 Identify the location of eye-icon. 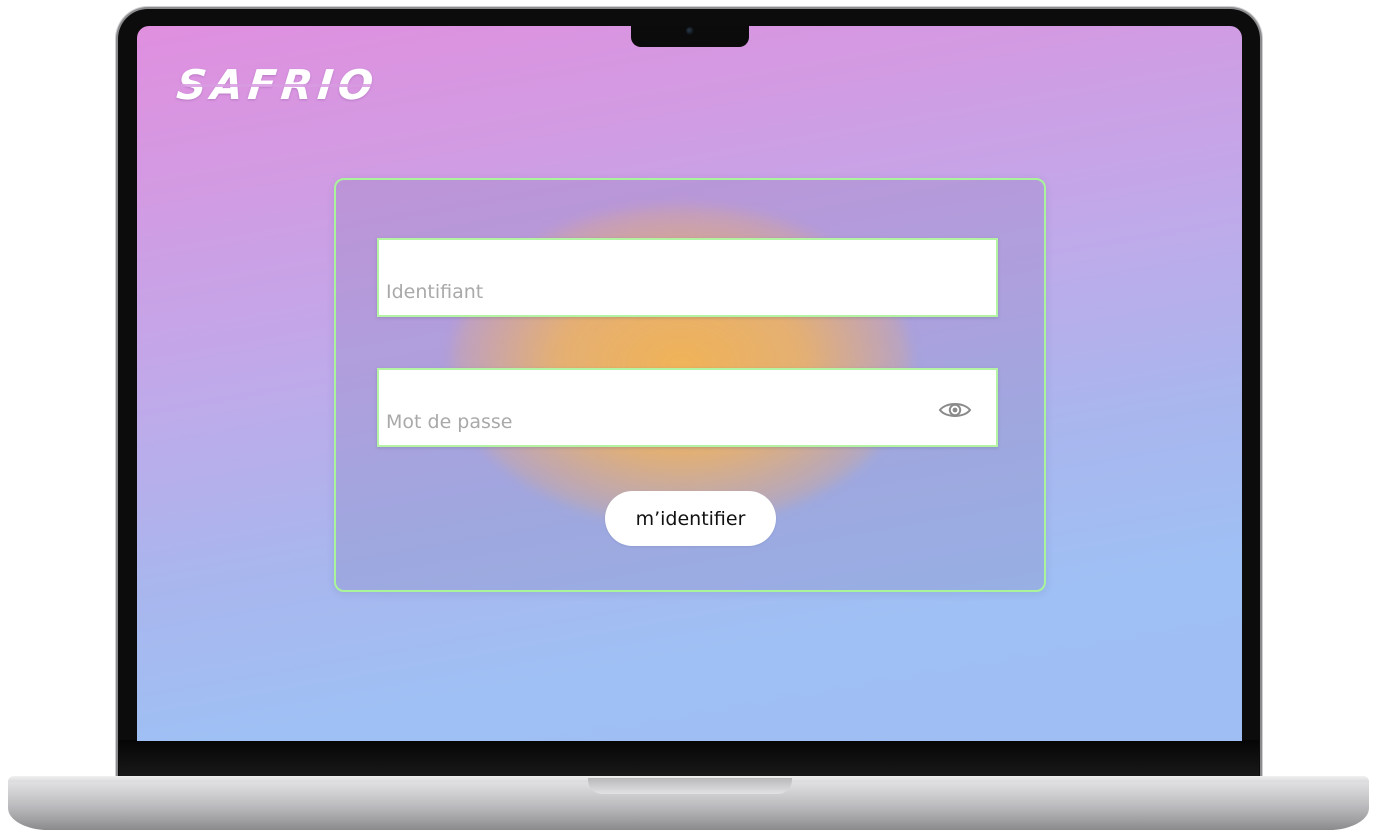
(955, 410).